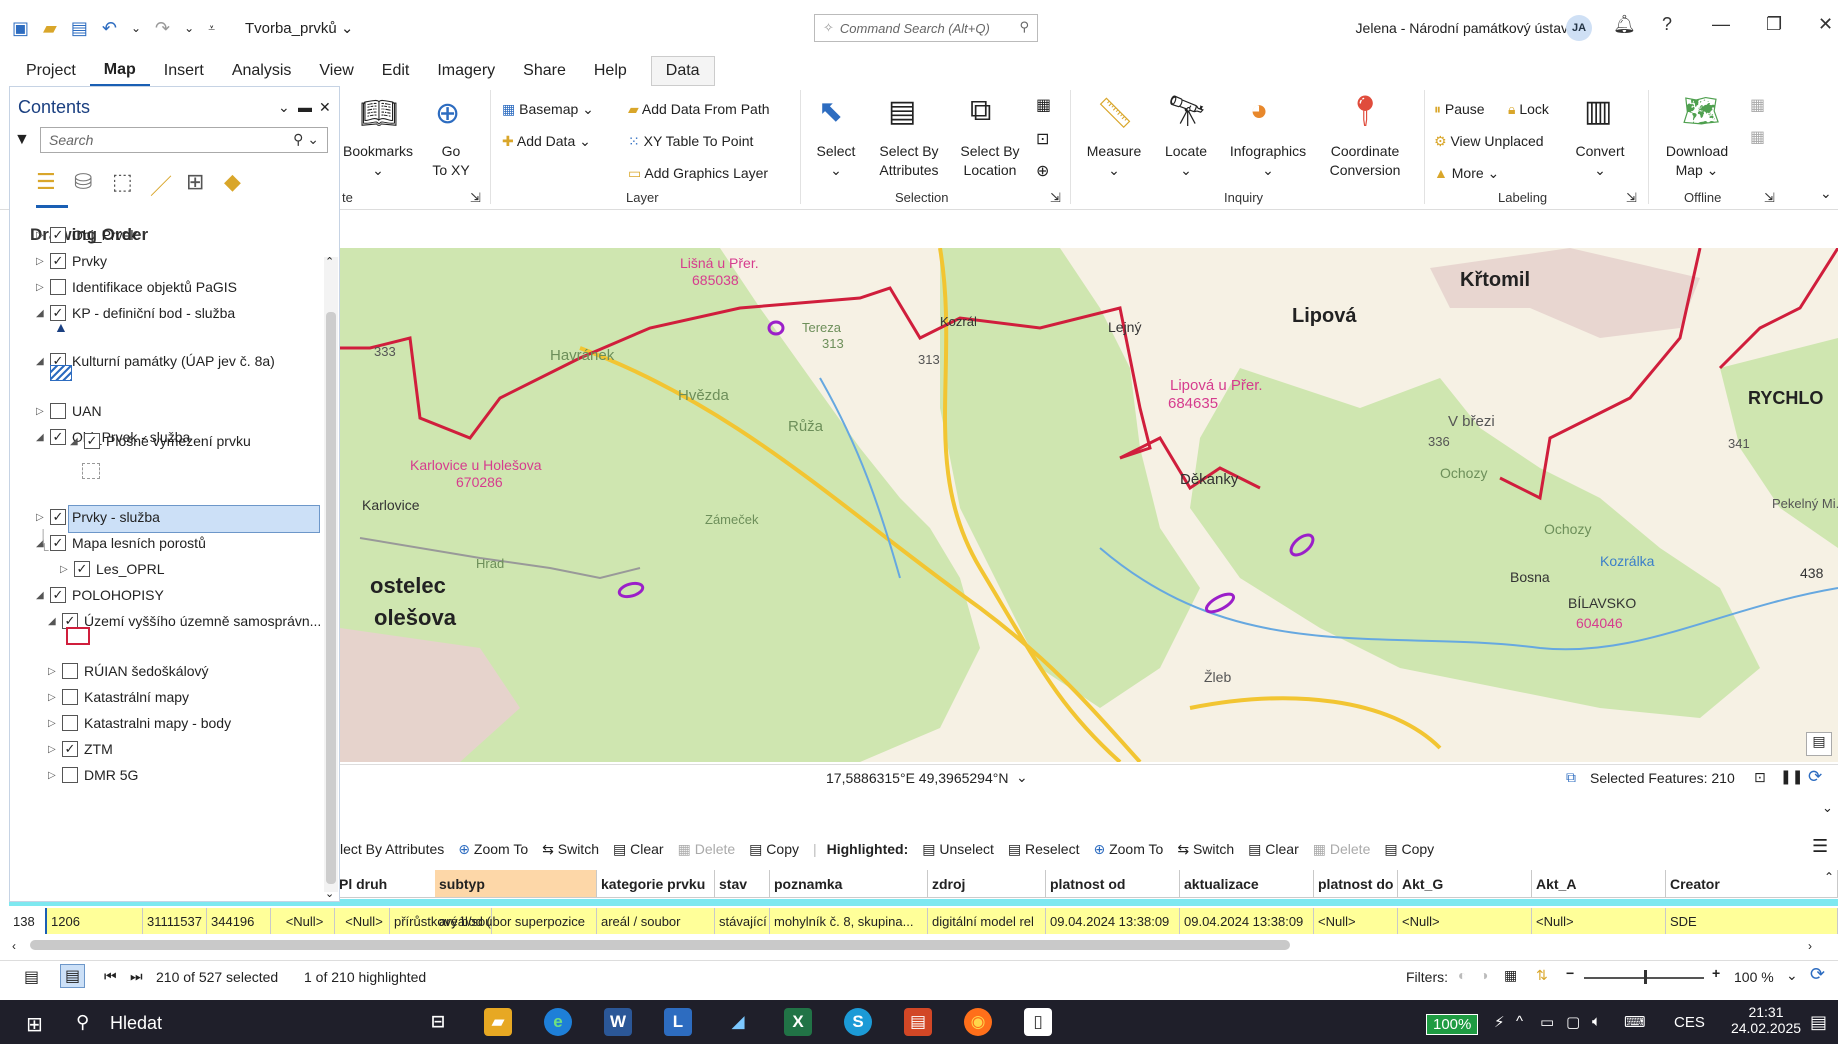 The image size is (1838, 1044). I want to click on layer-item: ▷ ✓ Prvky, so click(71, 261).